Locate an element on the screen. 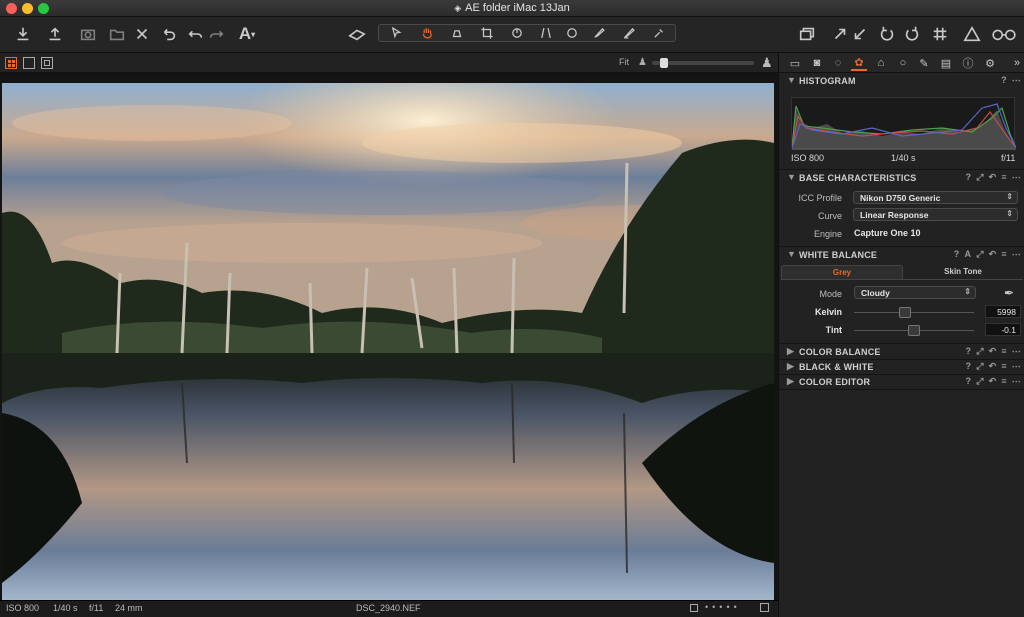 The height and width of the screenshot is (617, 1024). single-view-icon is located at coordinates (29, 63).